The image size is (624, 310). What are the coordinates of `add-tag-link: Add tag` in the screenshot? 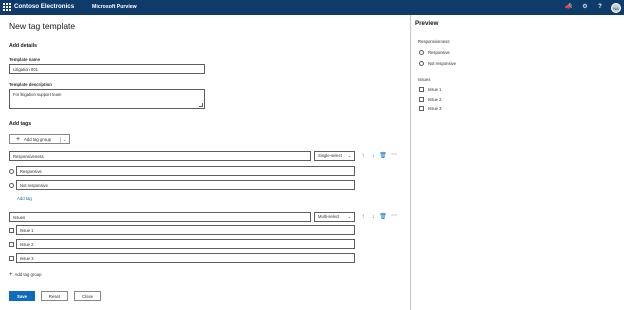 It's located at (24, 198).